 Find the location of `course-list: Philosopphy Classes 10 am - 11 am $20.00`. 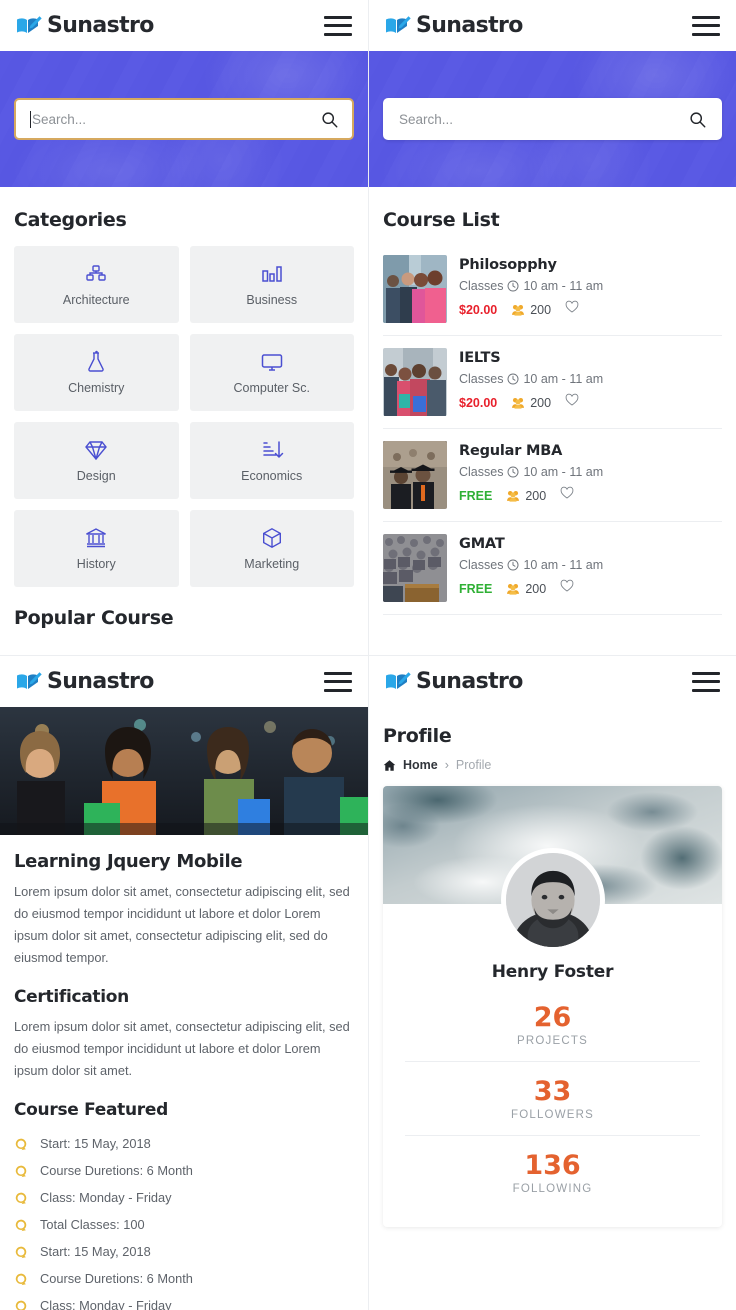

course-list: Philosopphy Classes 10 am - 11 am $20.00 is located at coordinates (552, 429).